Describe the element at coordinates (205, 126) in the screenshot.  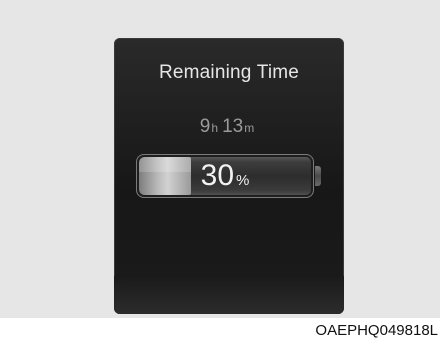
I see `hours-value: 9` at that location.